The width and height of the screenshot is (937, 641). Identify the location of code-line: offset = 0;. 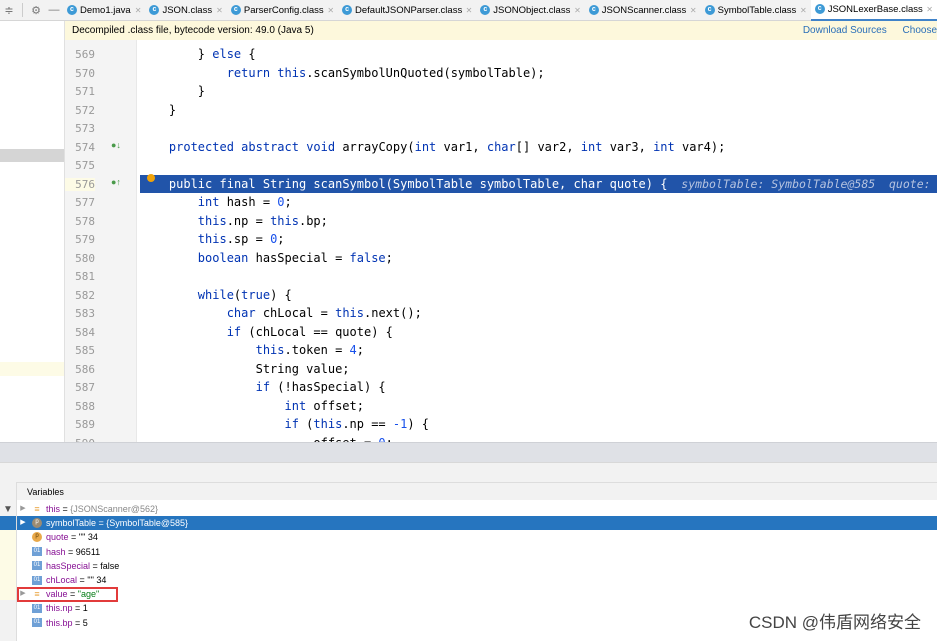
(538, 438).